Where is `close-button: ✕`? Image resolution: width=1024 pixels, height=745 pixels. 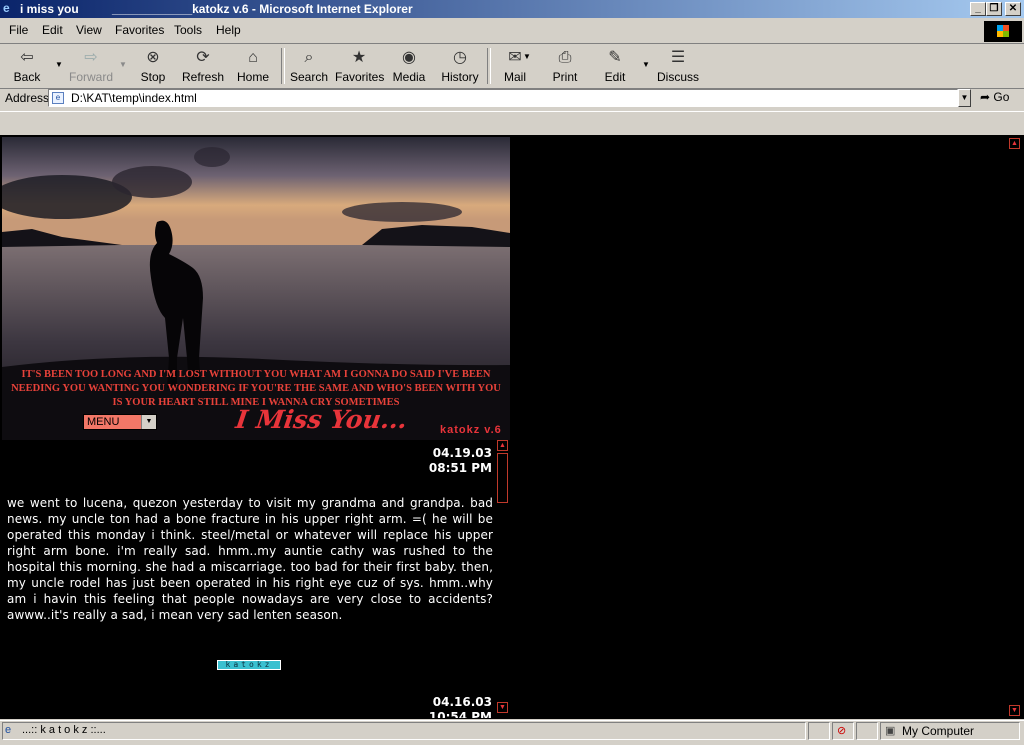
close-button: ✕ is located at coordinates (1013, 9).